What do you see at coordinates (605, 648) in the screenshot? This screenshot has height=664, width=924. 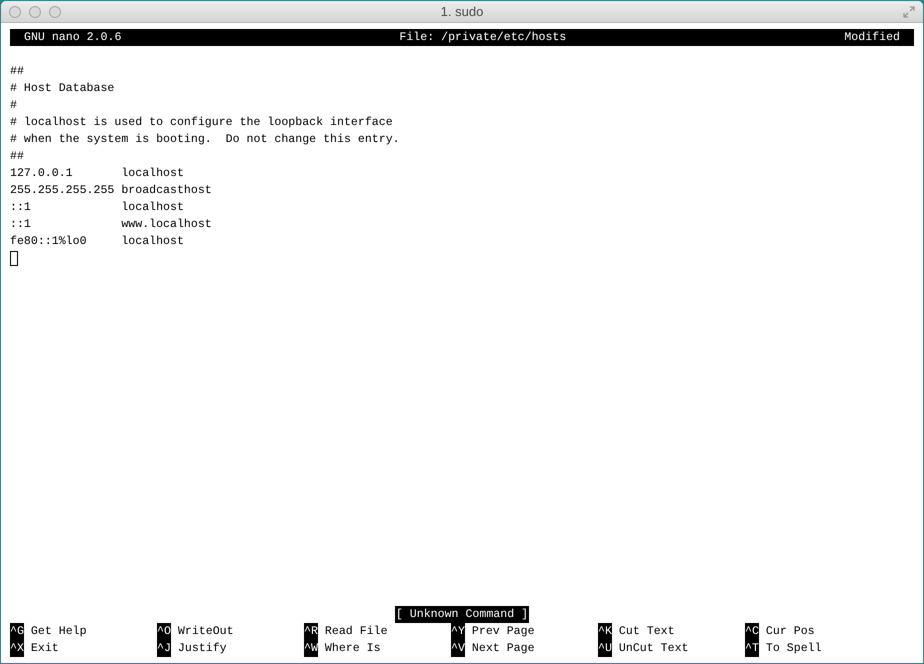 I see `shortcut-key: ^U` at bounding box center [605, 648].